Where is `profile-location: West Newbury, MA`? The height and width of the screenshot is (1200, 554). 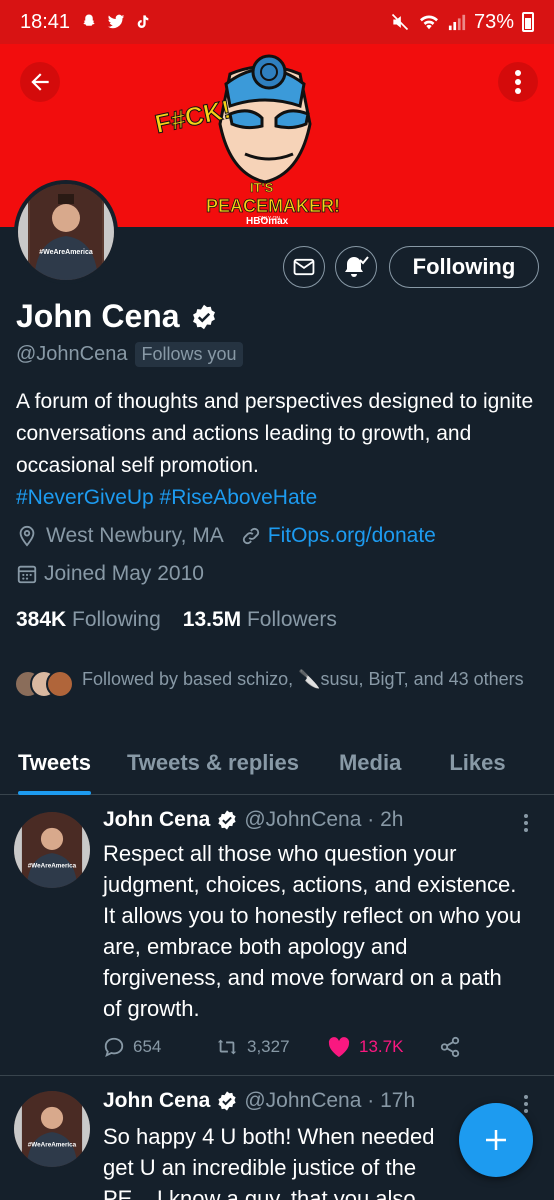
profile-location: West Newbury, MA is located at coordinates (135, 535).